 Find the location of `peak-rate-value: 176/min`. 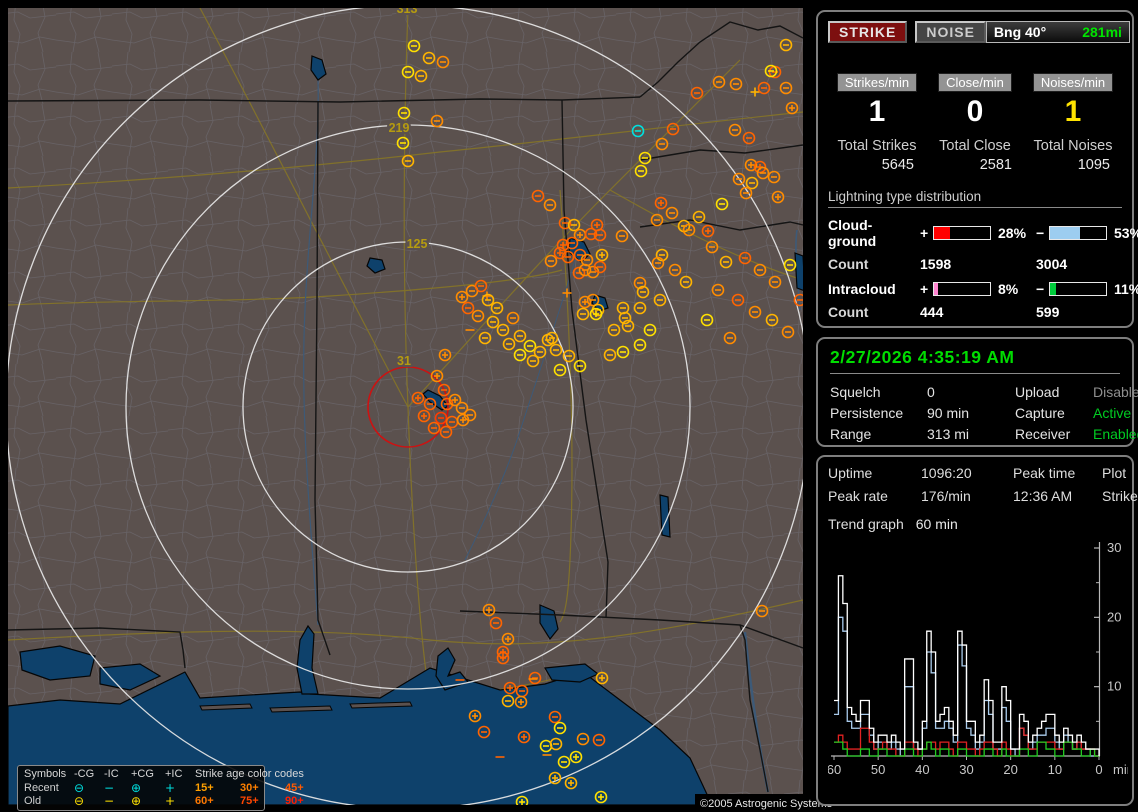

peak-rate-value: 176/min is located at coordinates (946, 496).